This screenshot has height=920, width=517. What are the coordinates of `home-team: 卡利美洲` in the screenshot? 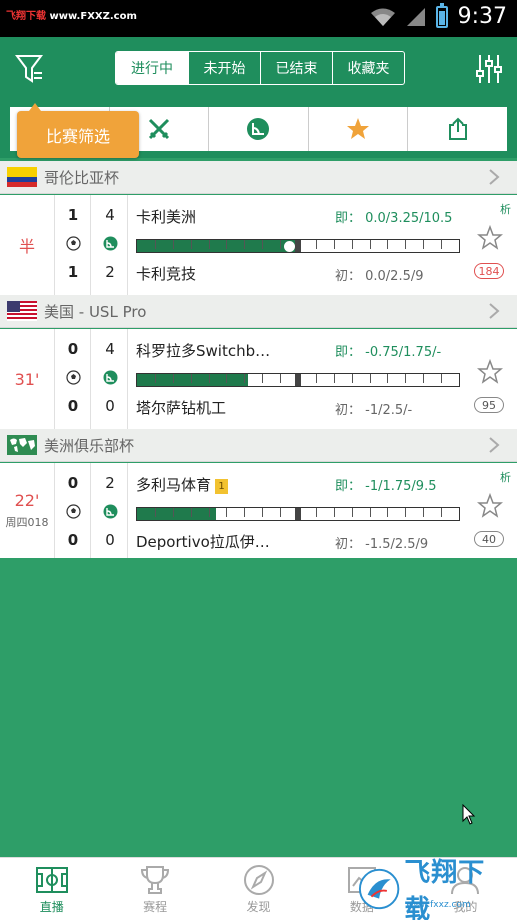 It's located at (166, 217).